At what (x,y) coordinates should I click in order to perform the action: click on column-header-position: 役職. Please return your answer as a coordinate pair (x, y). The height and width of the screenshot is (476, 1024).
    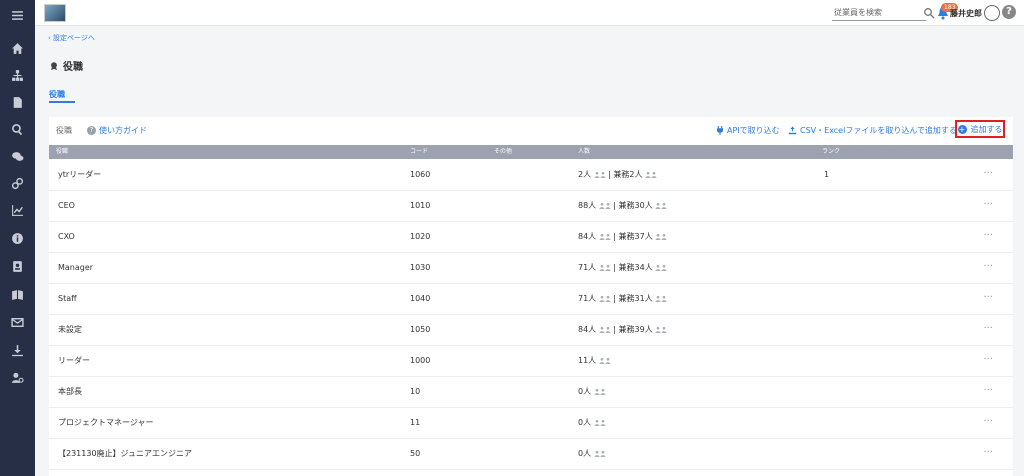
    Looking at the image, I should click on (62, 152).